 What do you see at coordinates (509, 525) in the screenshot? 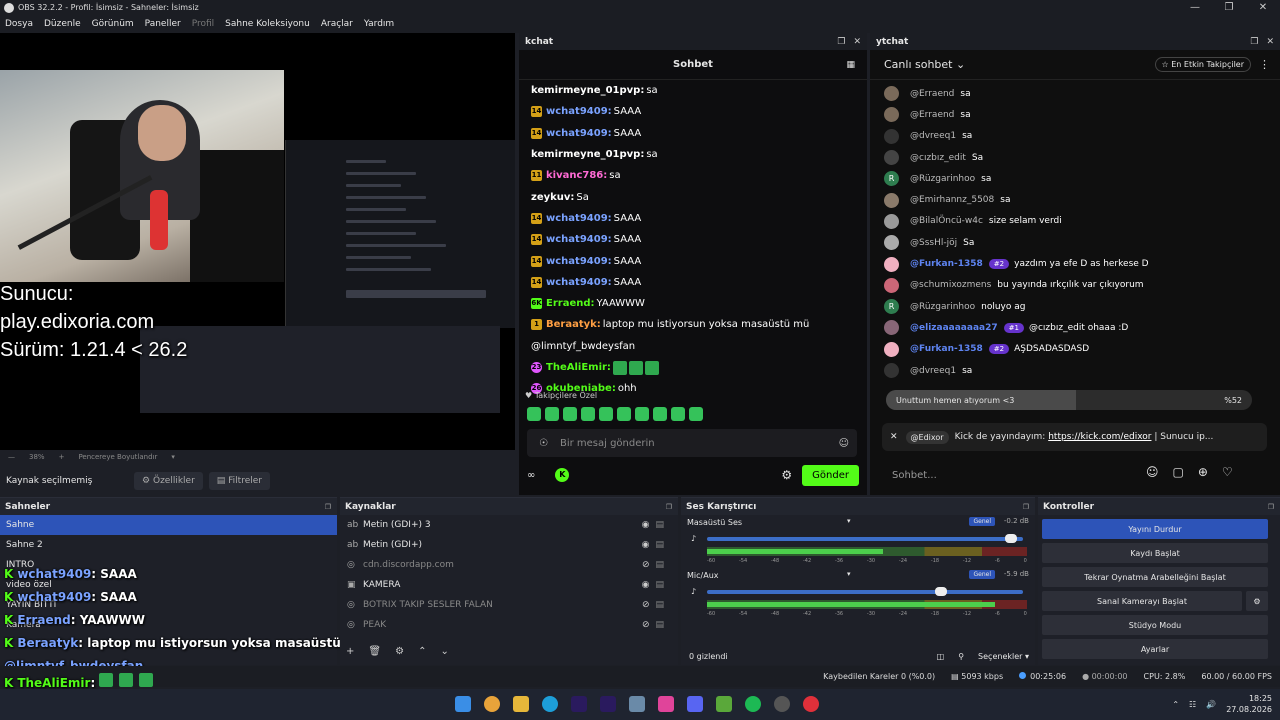
I see `source-item: ab Metin (GDI+) 3 ◉ ▤` at bounding box center [509, 525].